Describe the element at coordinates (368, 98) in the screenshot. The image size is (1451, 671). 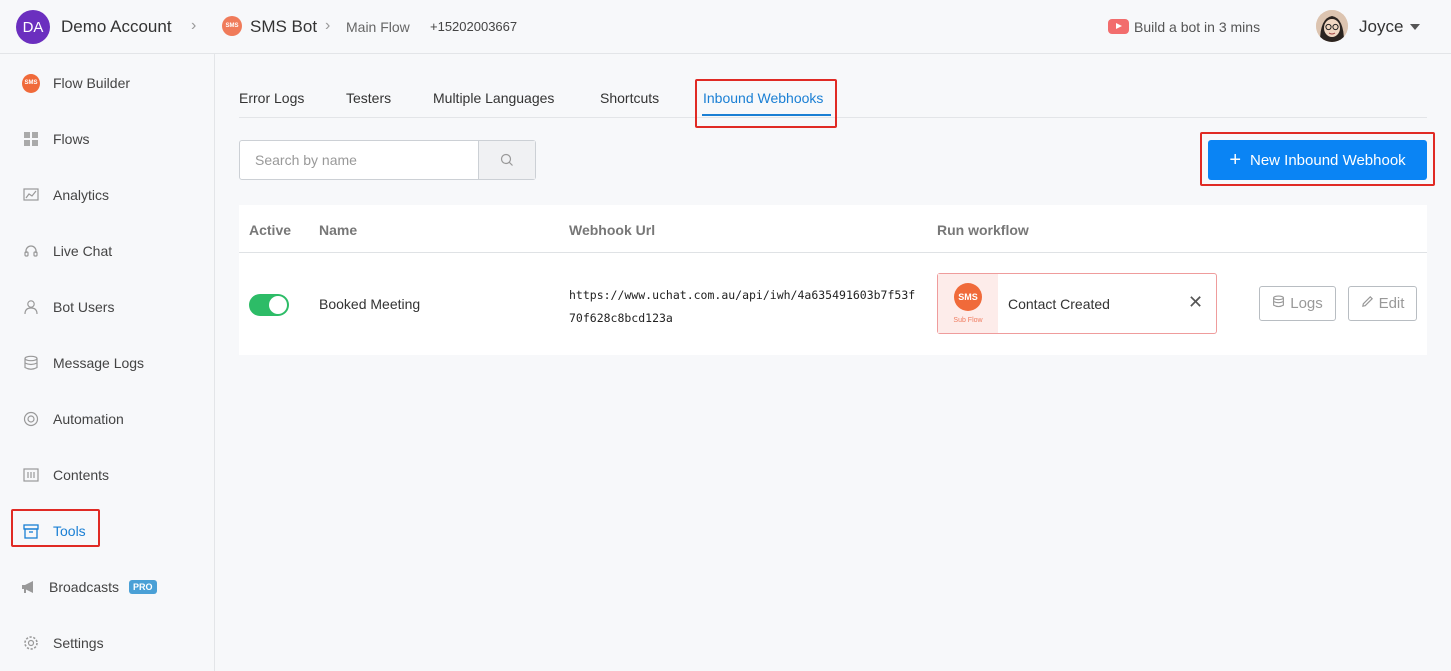
I see `tab-testers: Testers` at that location.